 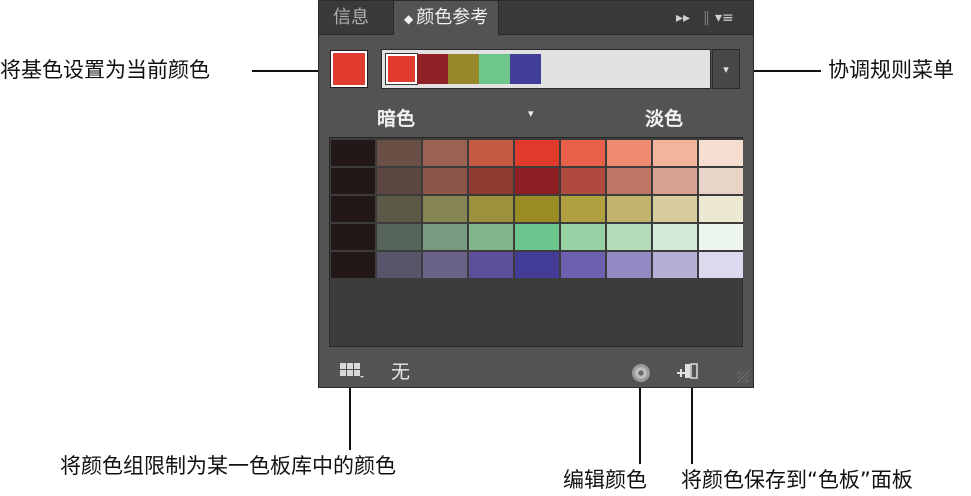 I want to click on tab-info-label: 信息, so click(x=351, y=17).